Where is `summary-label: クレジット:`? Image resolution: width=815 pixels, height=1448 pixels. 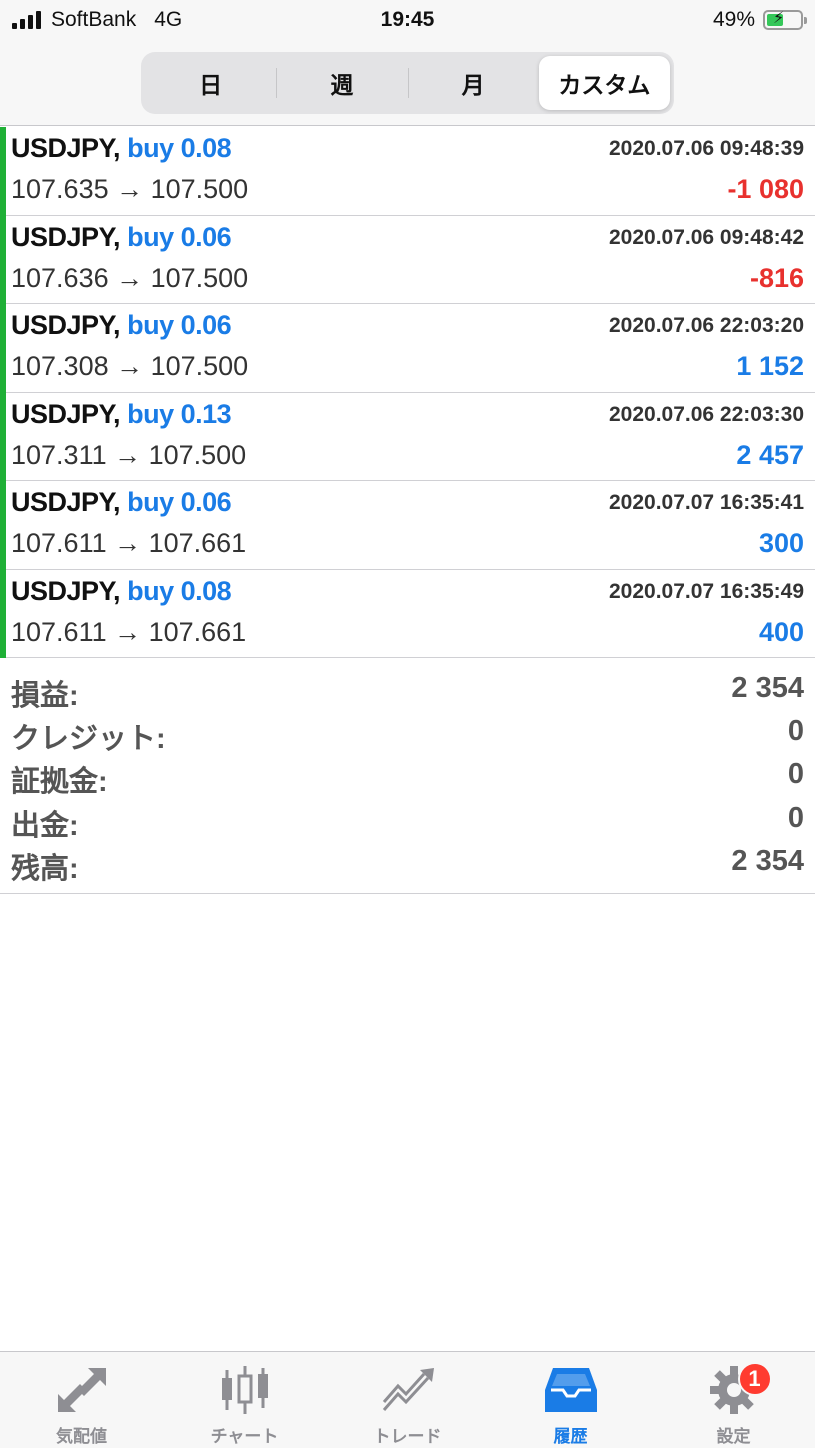 summary-label: クレジット: is located at coordinates (88, 739).